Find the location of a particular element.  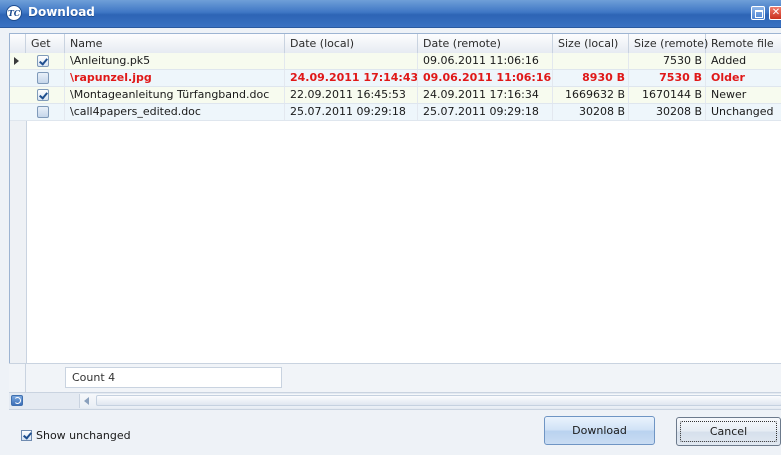

summary-separator is located at coordinates (25, 378).